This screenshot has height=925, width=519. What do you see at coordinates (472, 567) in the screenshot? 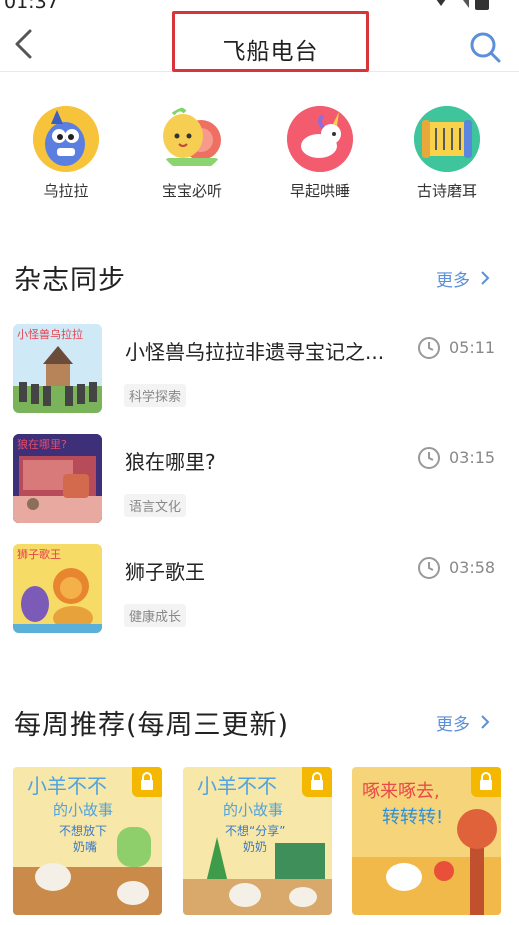
I see `item-duration: 03:58` at bounding box center [472, 567].